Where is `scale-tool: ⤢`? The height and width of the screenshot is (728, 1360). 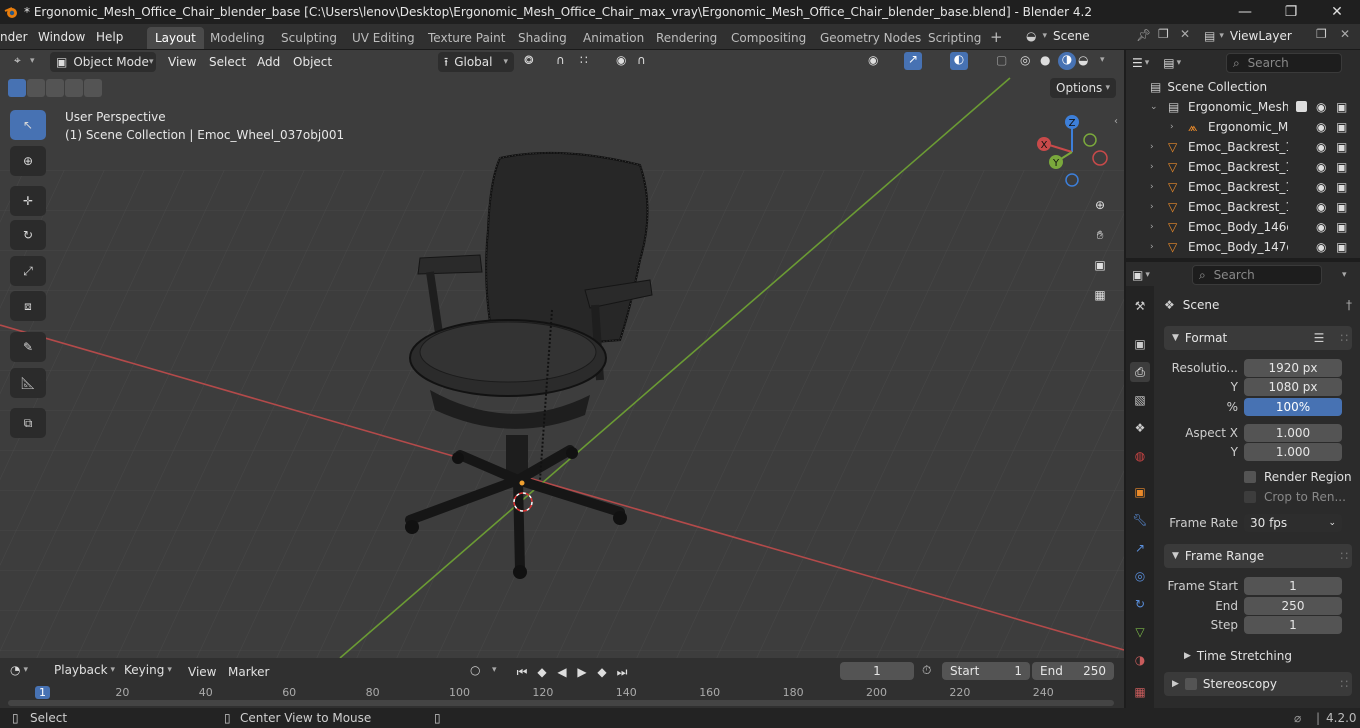 scale-tool: ⤢ is located at coordinates (28, 271).